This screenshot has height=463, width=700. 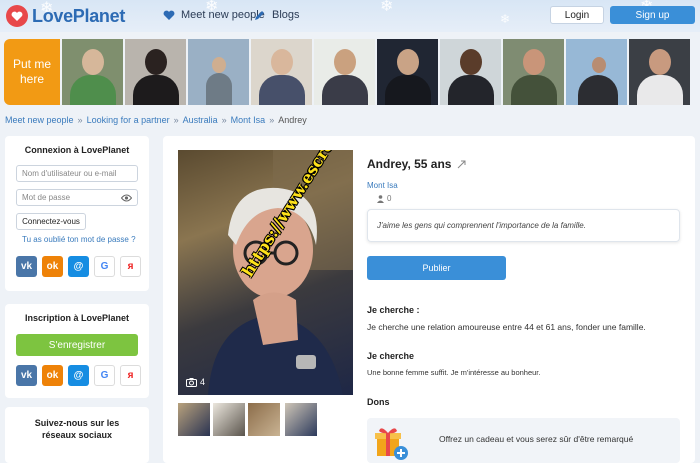 I want to click on forgot-password-link: Tu as oublié ton mot de passe ?, so click(x=79, y=239).